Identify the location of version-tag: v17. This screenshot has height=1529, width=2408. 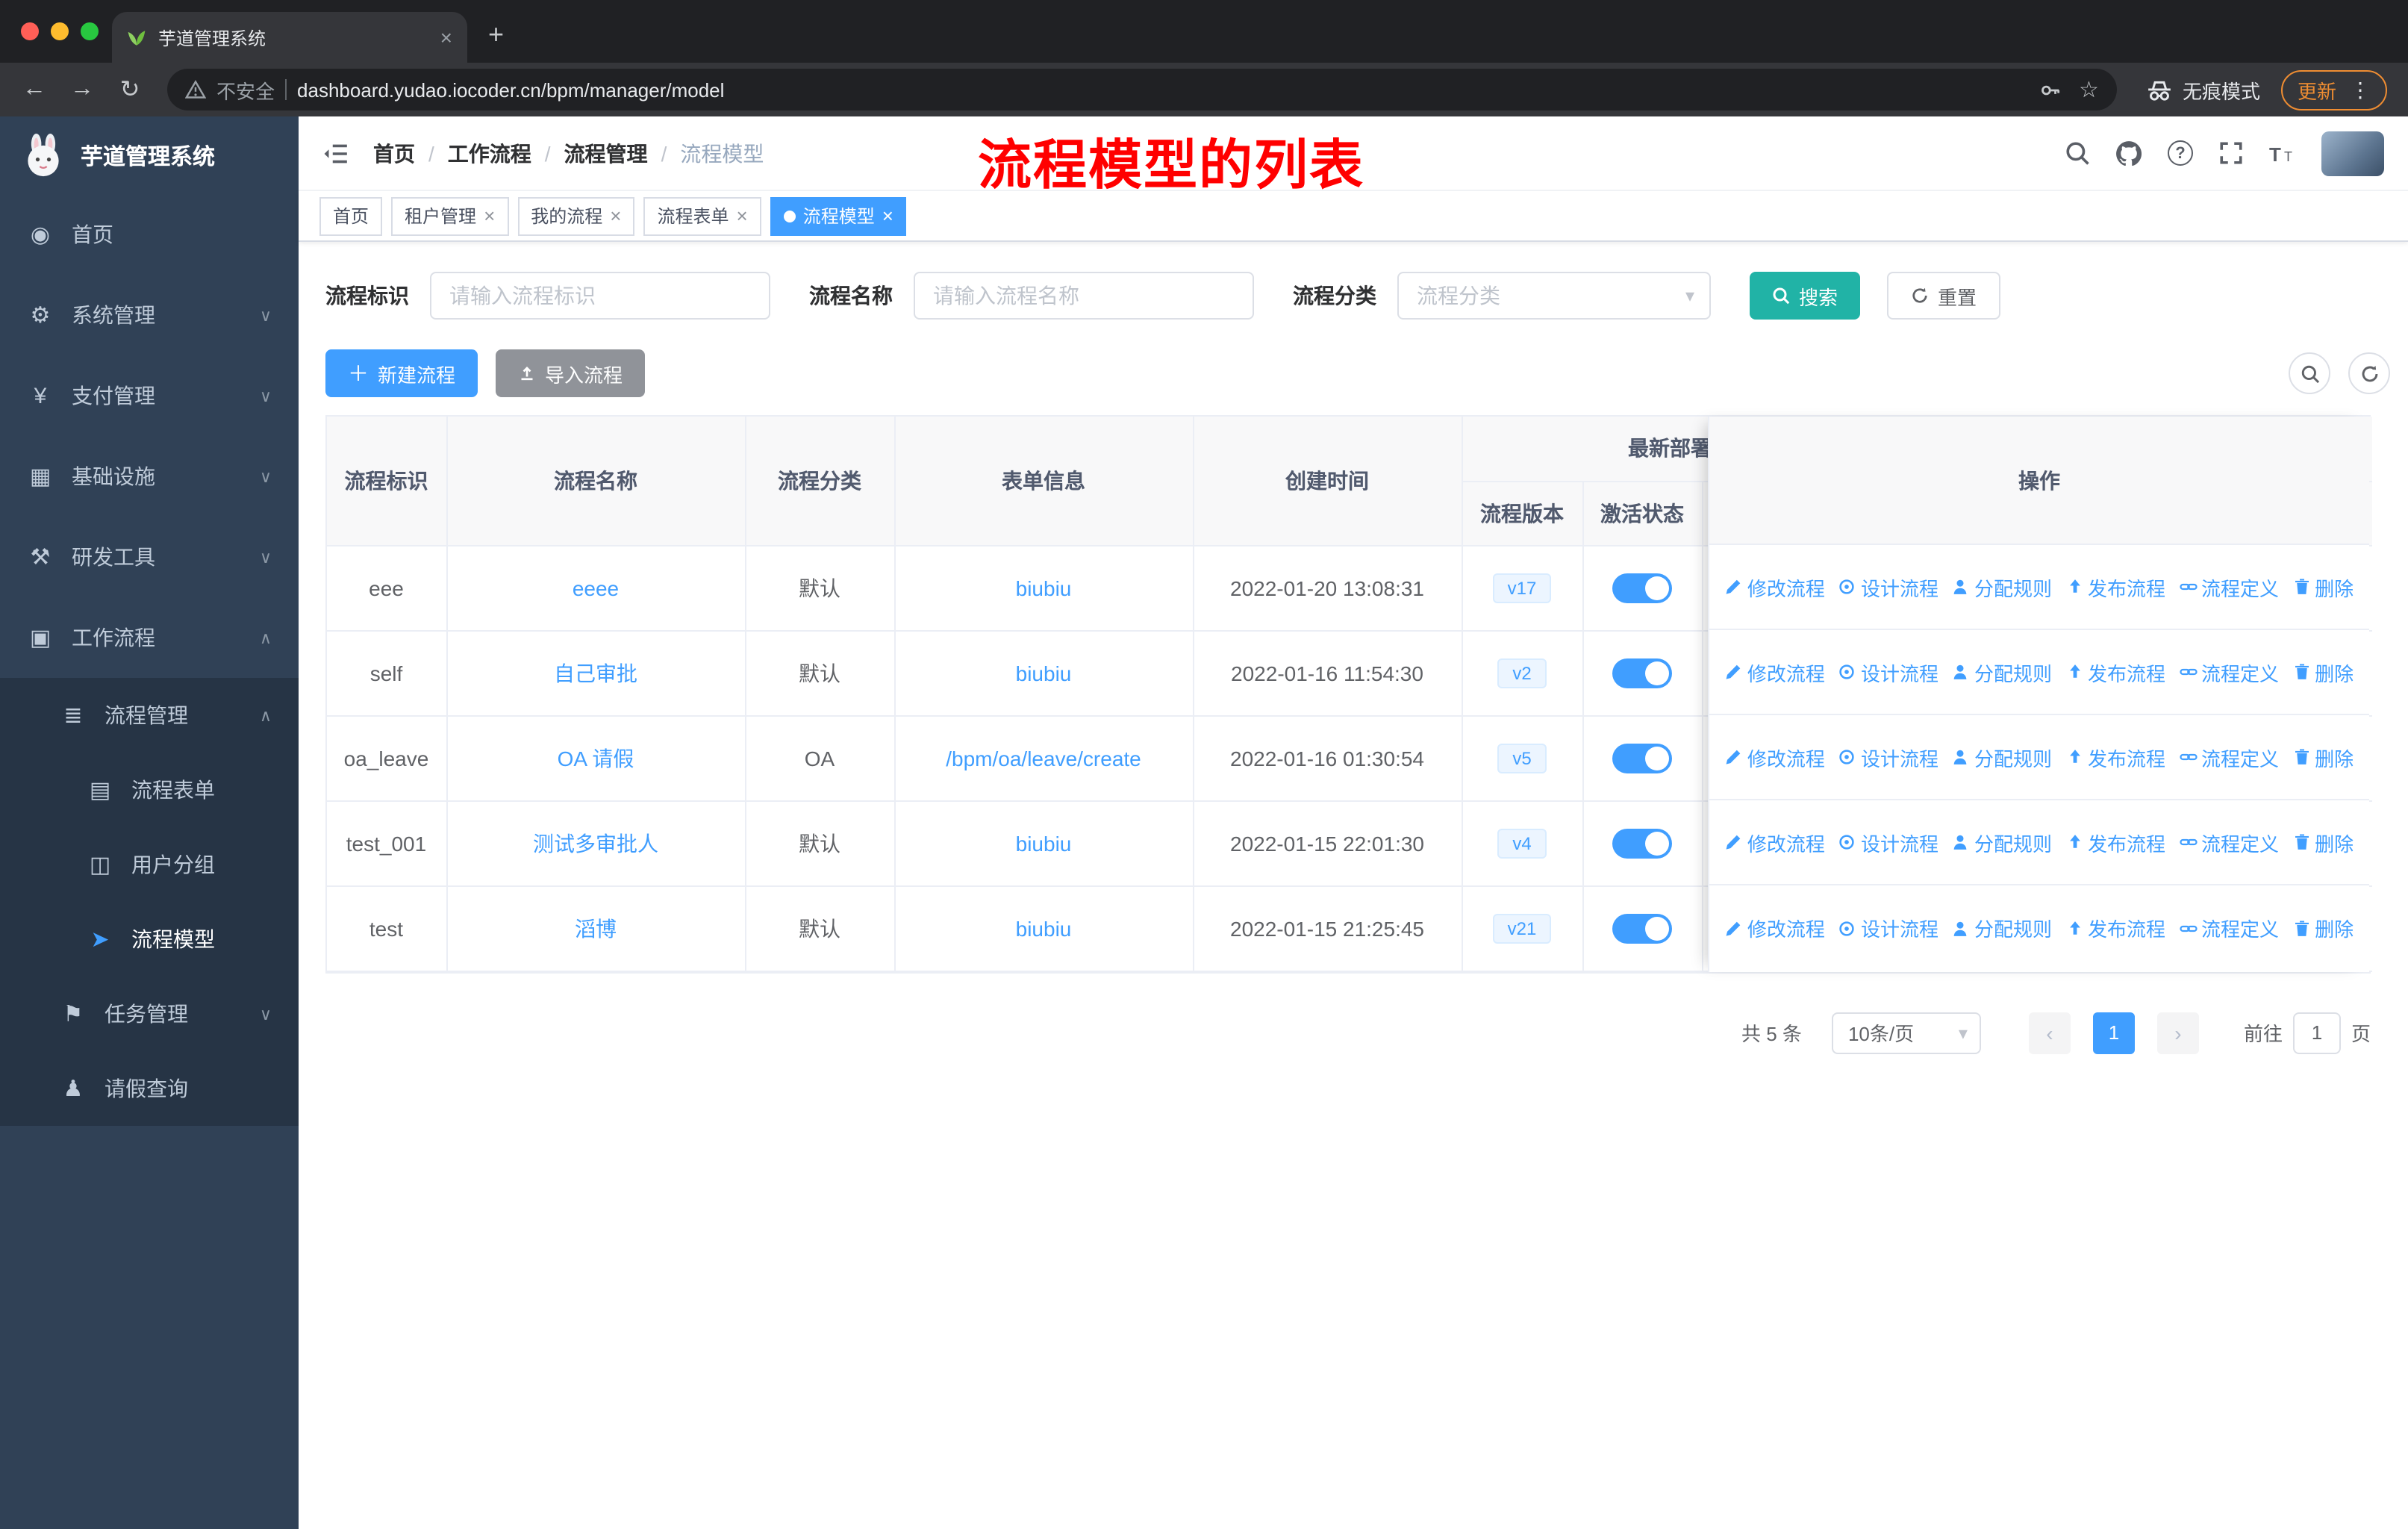
(1522, 587).